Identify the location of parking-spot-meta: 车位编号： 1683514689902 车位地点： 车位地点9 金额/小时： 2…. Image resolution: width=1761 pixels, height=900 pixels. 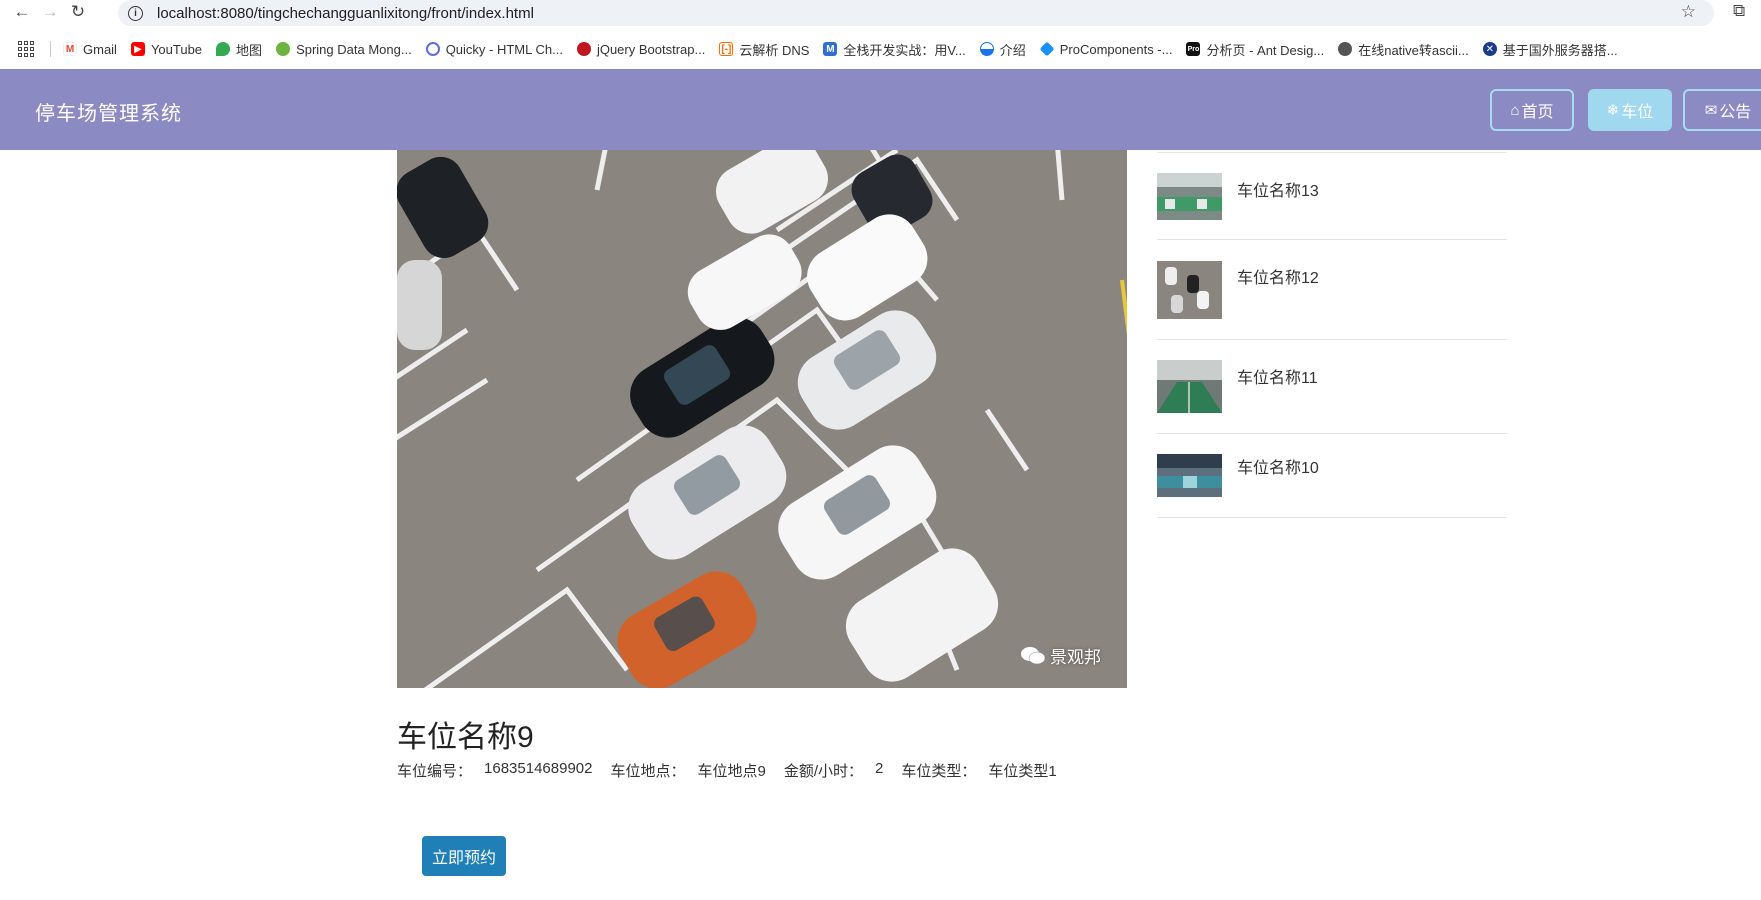
(736, 770).